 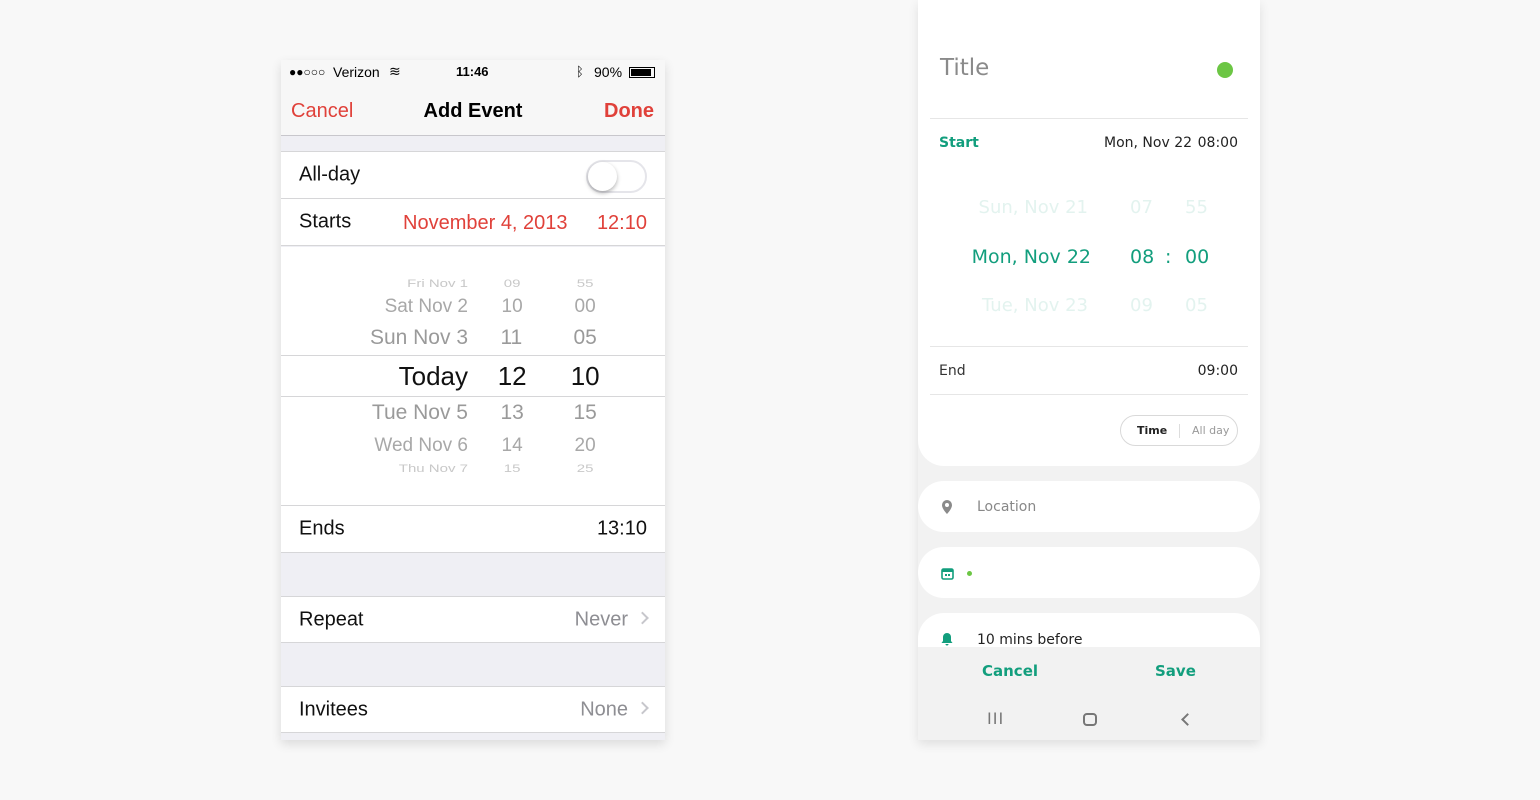 I want to click on picker-row-hour: 13, so click(x=511, y=412).